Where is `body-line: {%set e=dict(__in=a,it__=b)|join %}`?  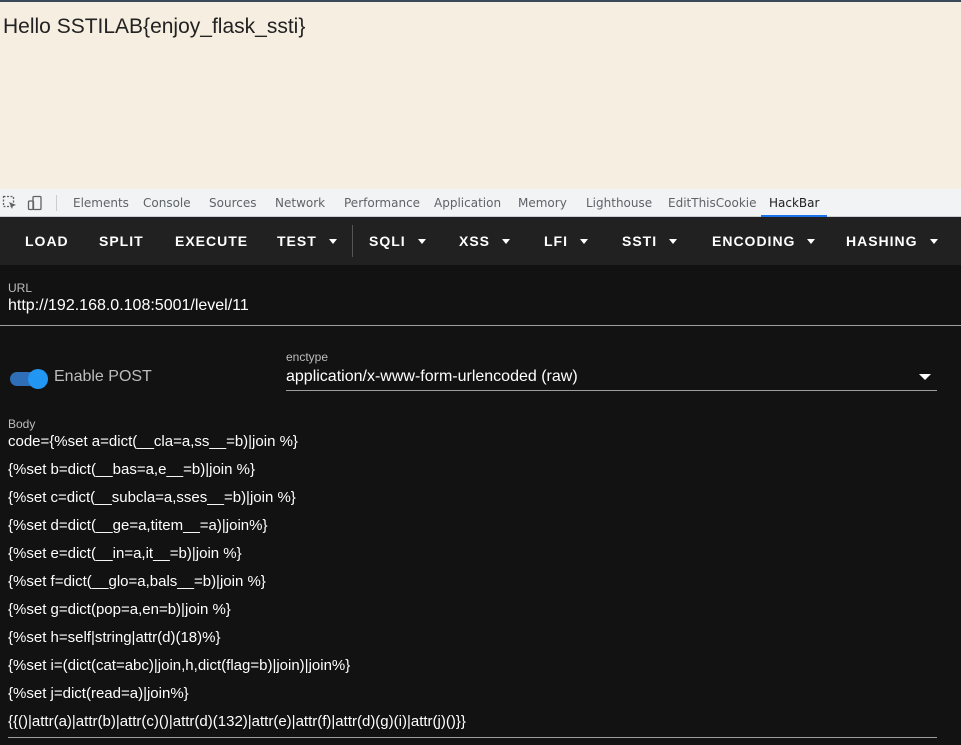
body-line: {%set e=dict(__in=a,it__=b)|join %} is located at coordinates (125, 553).